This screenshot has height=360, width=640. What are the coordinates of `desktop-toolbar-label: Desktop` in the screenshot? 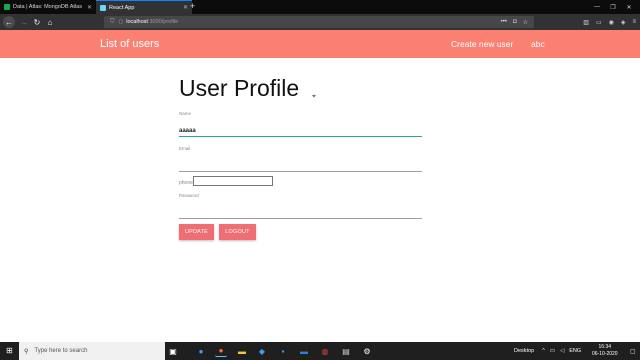 It's located at (524, 351).